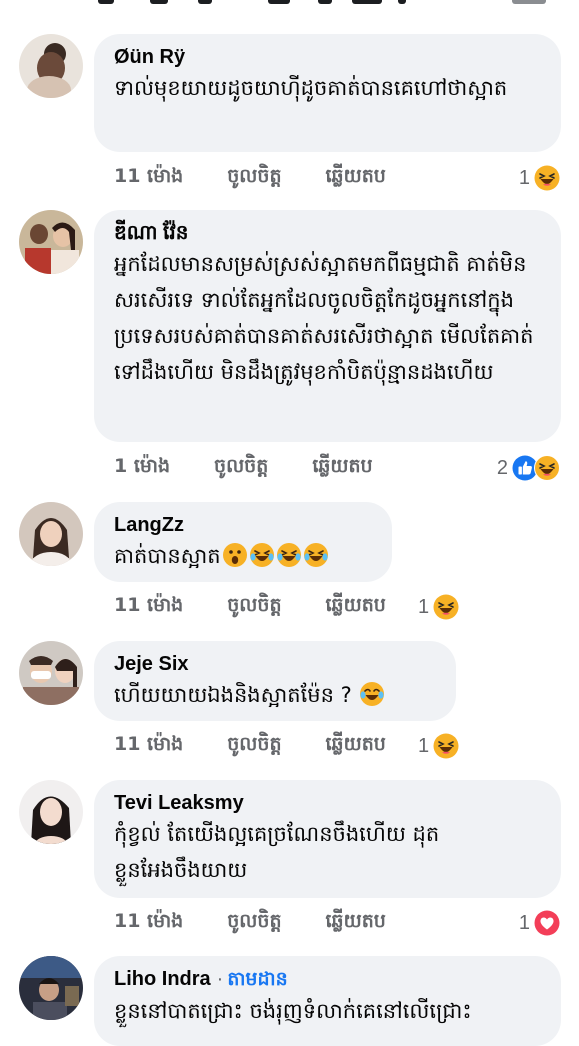 This screenshot has height=1046, width=579. I want to click on comment-actions: 1 ម៉ោង ចូលចិត្ត ឆ្លើយតប, so click(265, 468).